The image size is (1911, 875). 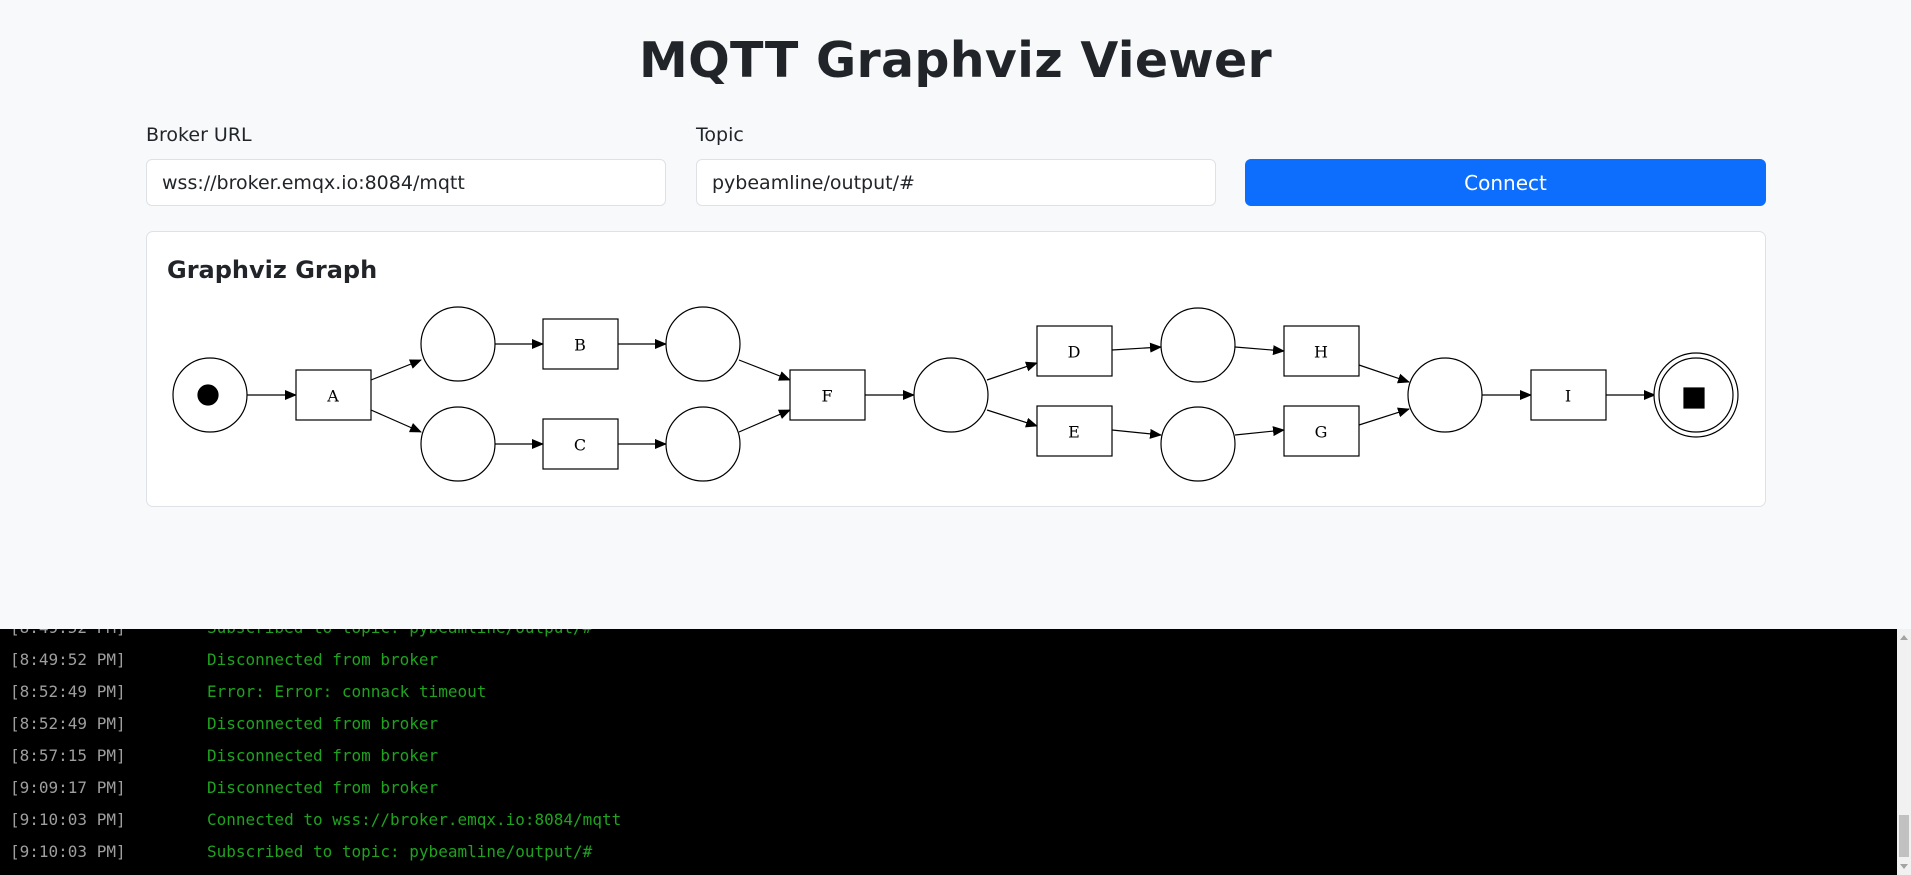 I want to click on edge-h-to-place, so click(x=1384, y=374).